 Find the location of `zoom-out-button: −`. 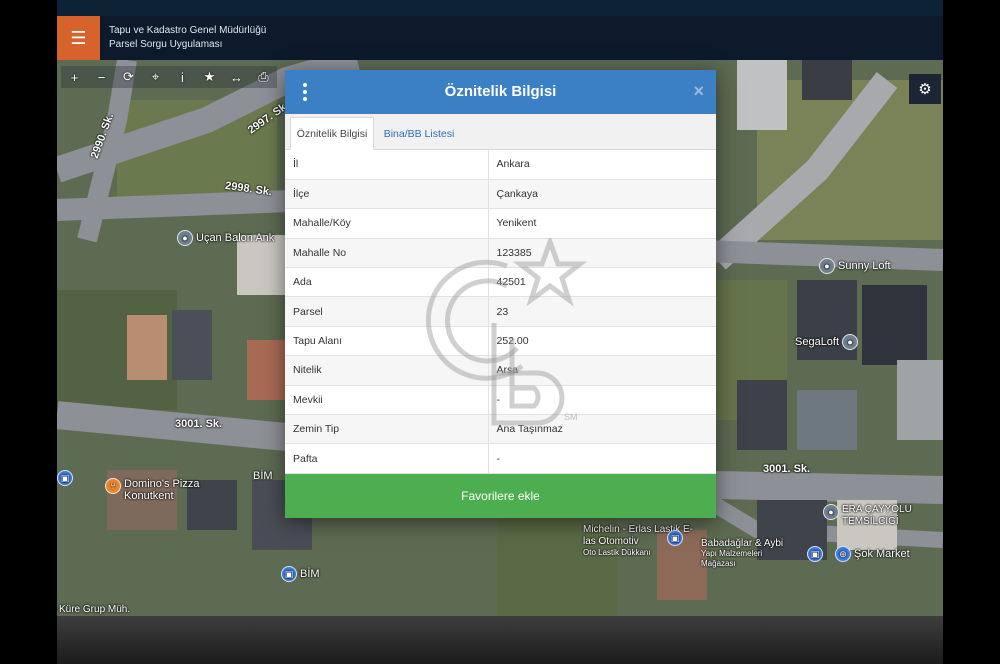

zoom-out-button: − is located at coordinates (101, 77).